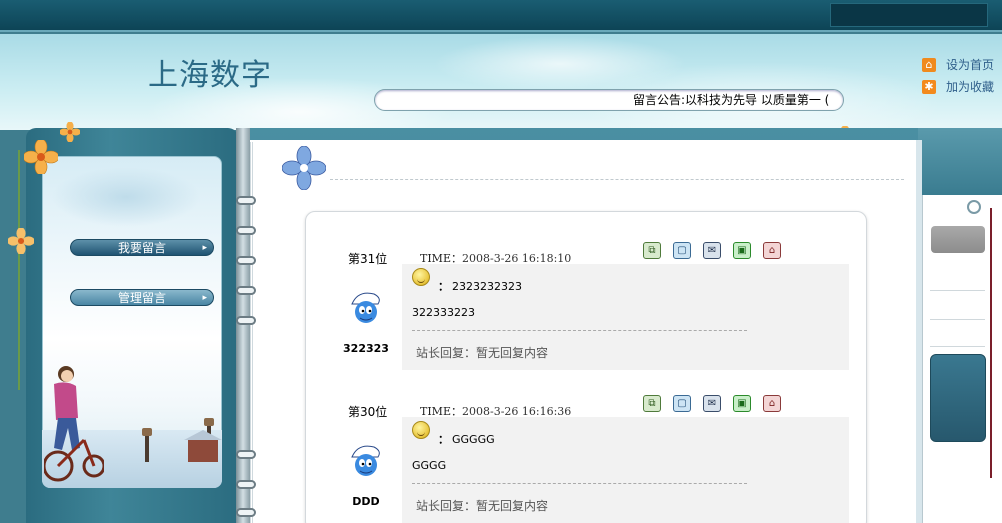 The image size is (1002, 523). What do you see at coordinates (970, 65) in the screenshot?
I see `set-homepage-label: 设为首页` at bounding box center [970, 65].